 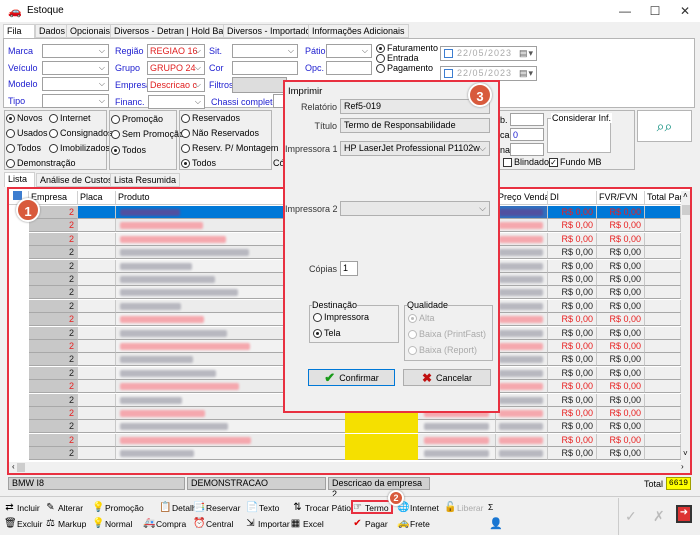 I want to click on blindado-checkbox: Blindado, so click(x=526, y=162).